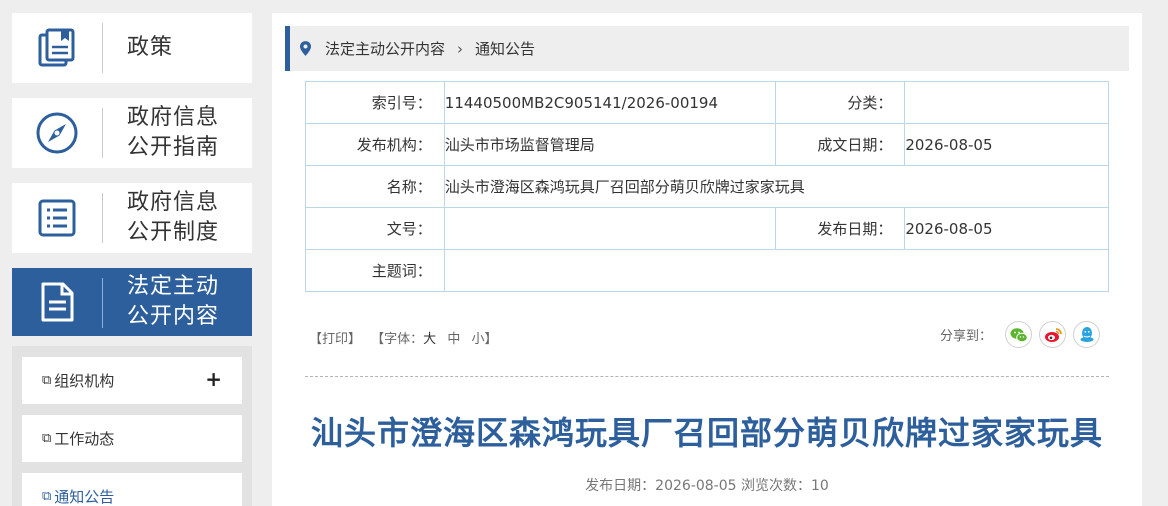 The width and height of the screenshot is (1168, 506). What do you see at coordinates (57, 133) in the screenshot?
I see `compass-icon` at bounding box center [57, 133].